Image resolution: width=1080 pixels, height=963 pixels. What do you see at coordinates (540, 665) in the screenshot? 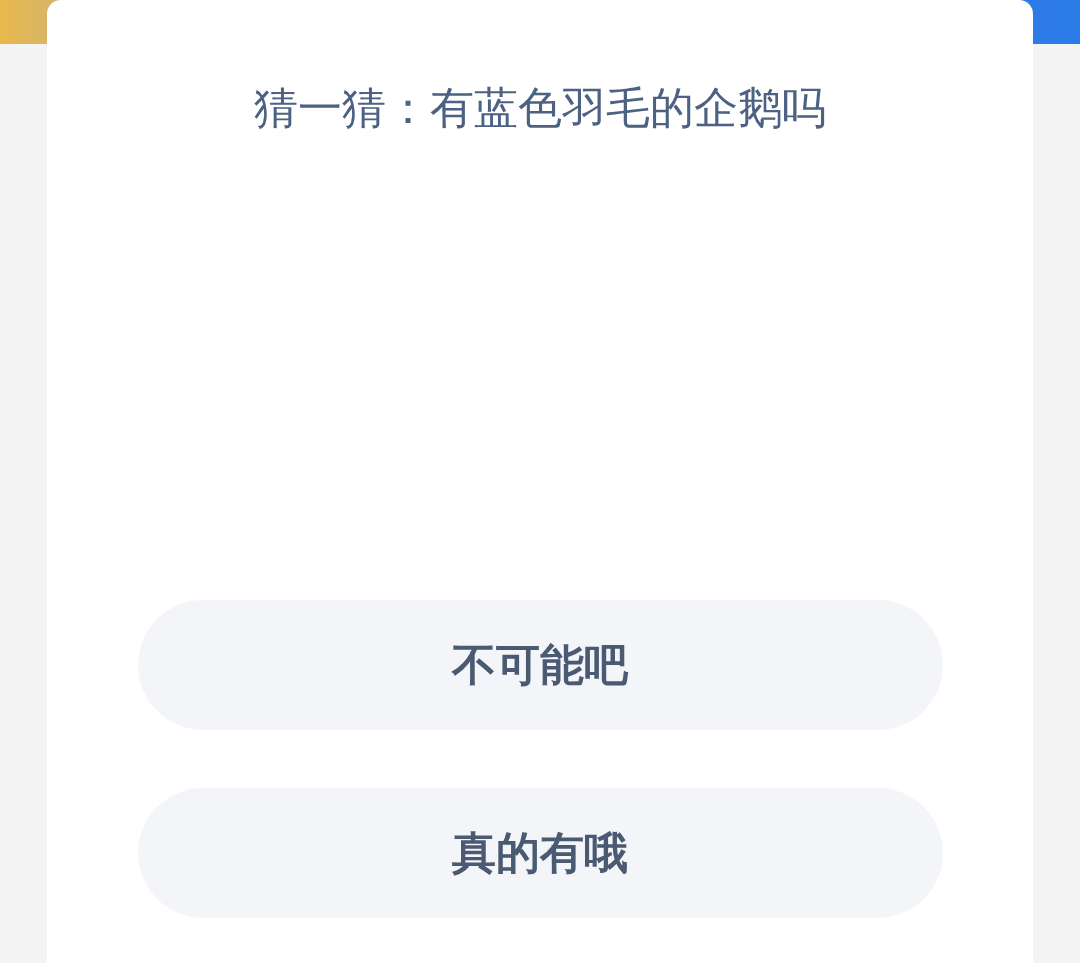
I see `answer-option-button: 不可能吧` at bounding box center [540, 665].